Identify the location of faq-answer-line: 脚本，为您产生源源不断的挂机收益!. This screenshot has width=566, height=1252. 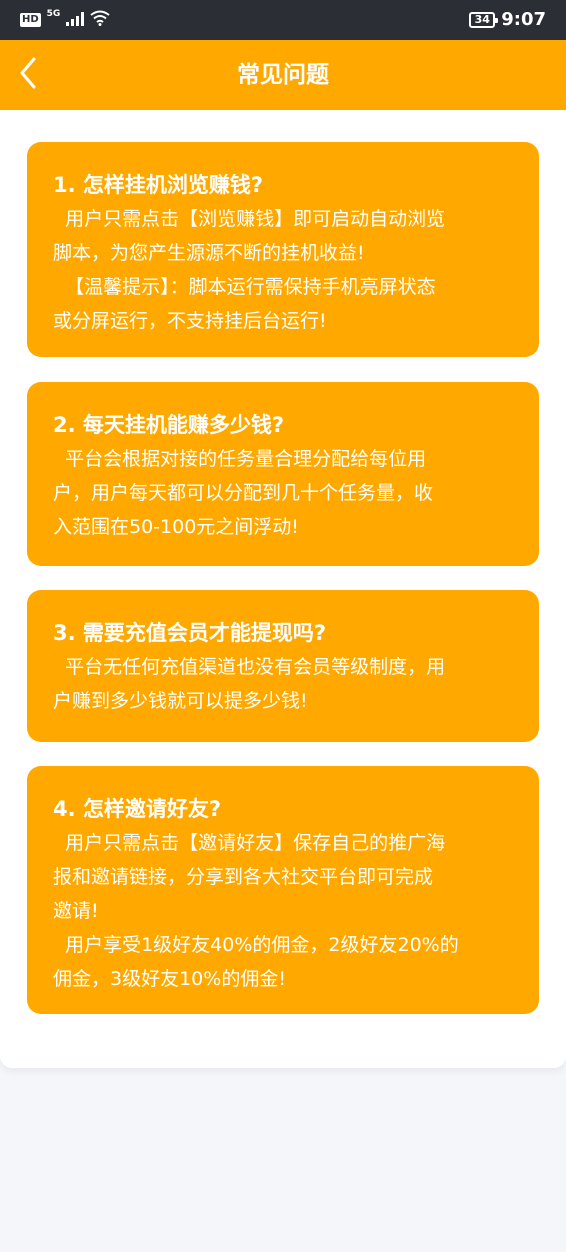
(209, 253).